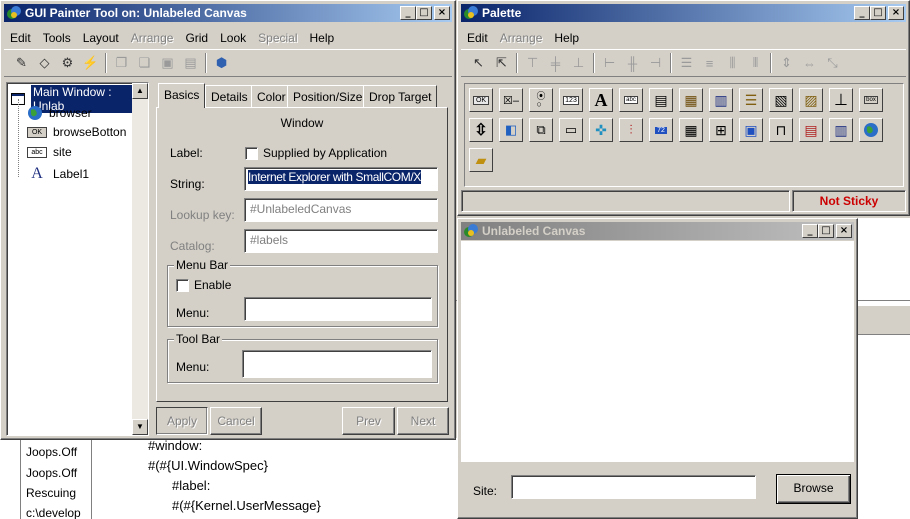 This screenshot has height=519, width=910. I want to click on spin-button-icon: ⫶, so click(631, 130).